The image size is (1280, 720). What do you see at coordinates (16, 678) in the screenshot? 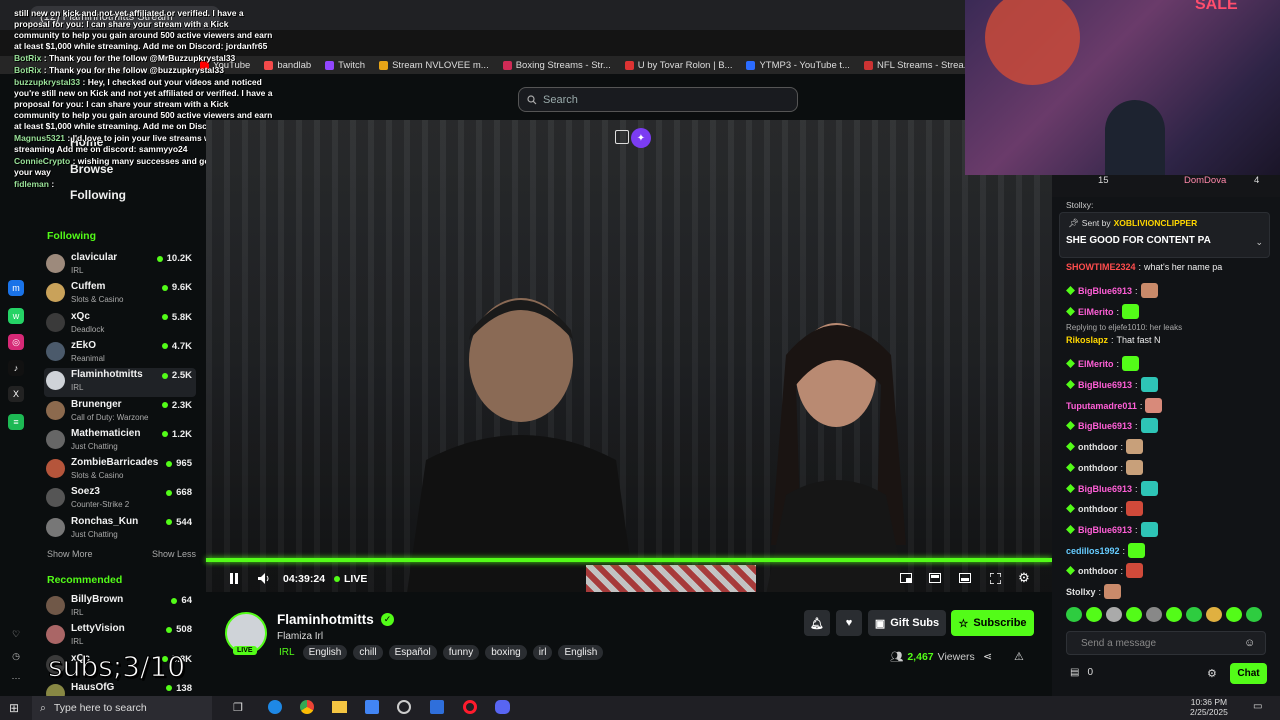
I see `more-icon: ⋯` at bounding box center [16, 678].